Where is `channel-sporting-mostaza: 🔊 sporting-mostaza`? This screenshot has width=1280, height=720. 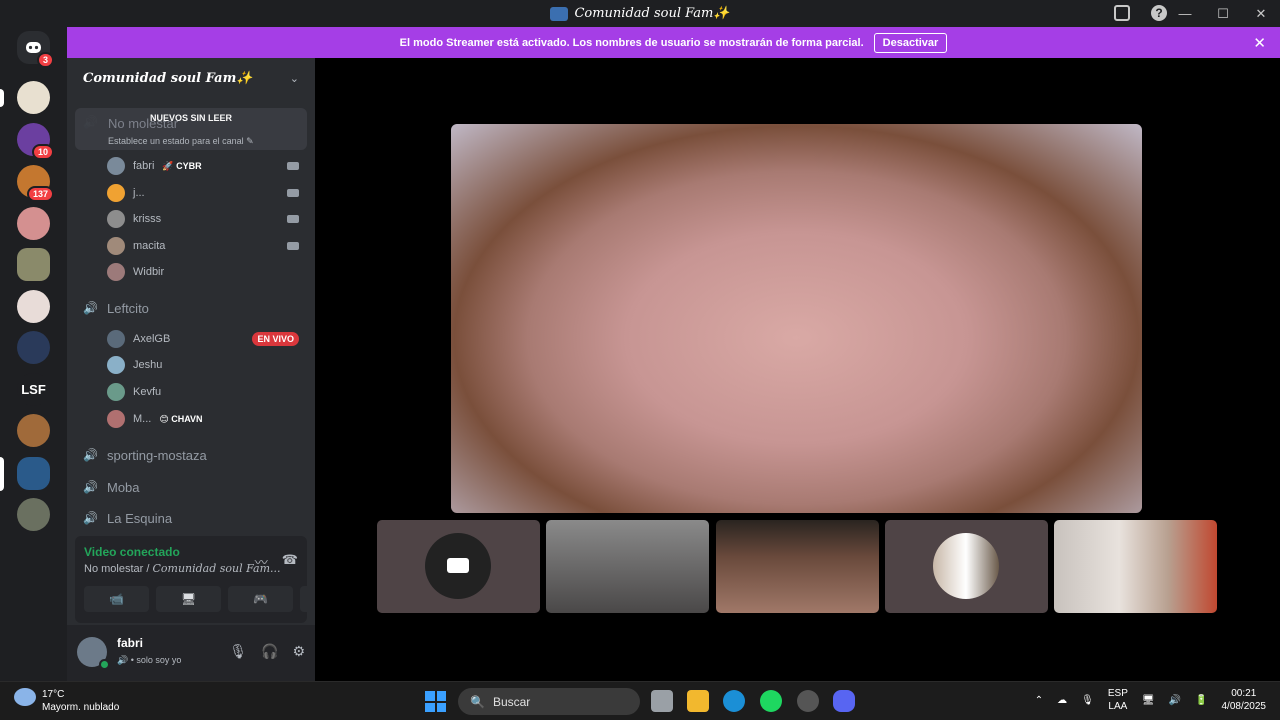
channel-sporting-mostaza: 🔊 sporting-mostaza is located at coordinates (191, 455).